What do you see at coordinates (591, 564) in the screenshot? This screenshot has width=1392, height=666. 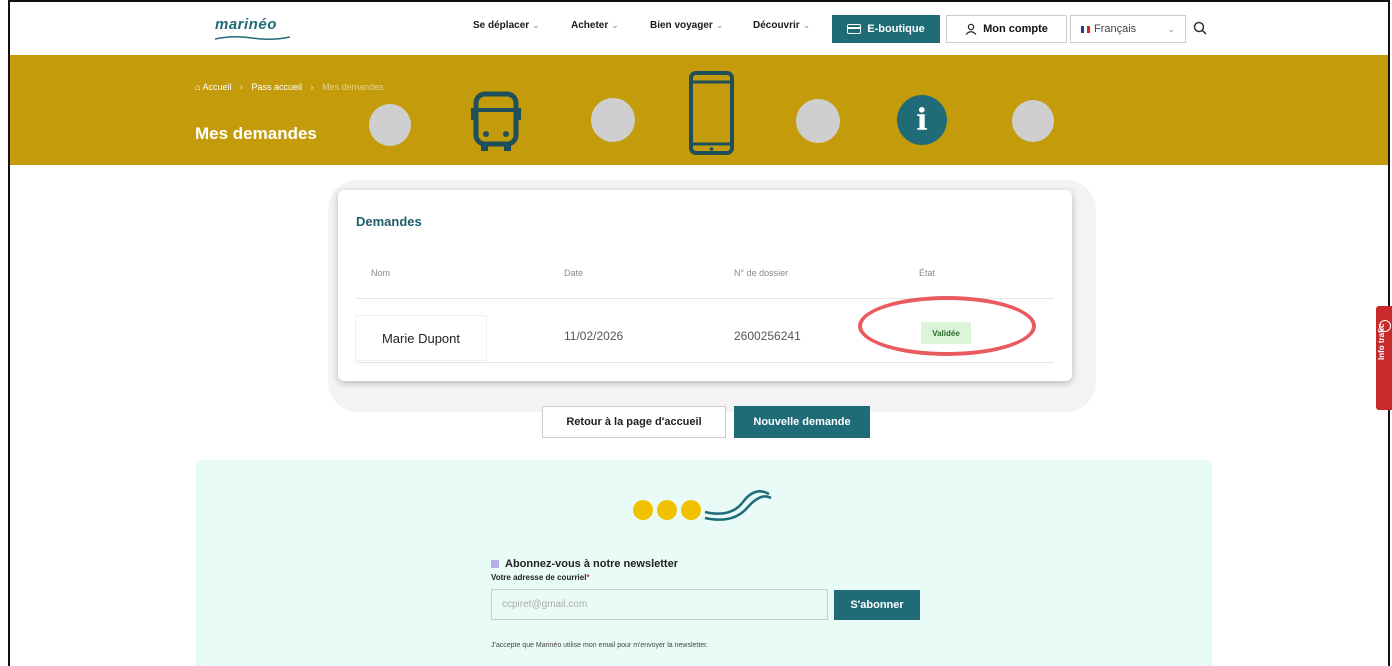 I see `newsletter-title-text: Abonnez-vous à notre newsletter` at bounding box center [591, 564].